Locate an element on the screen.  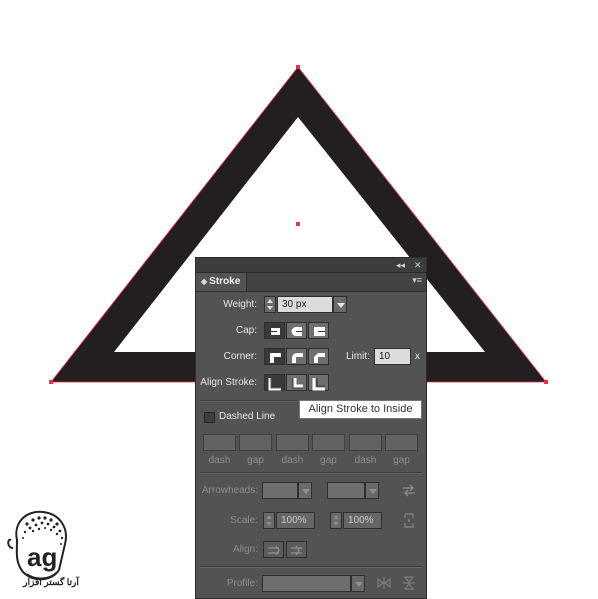
arrow-tip-beyond-end-button is located at coordinates (273, 549).